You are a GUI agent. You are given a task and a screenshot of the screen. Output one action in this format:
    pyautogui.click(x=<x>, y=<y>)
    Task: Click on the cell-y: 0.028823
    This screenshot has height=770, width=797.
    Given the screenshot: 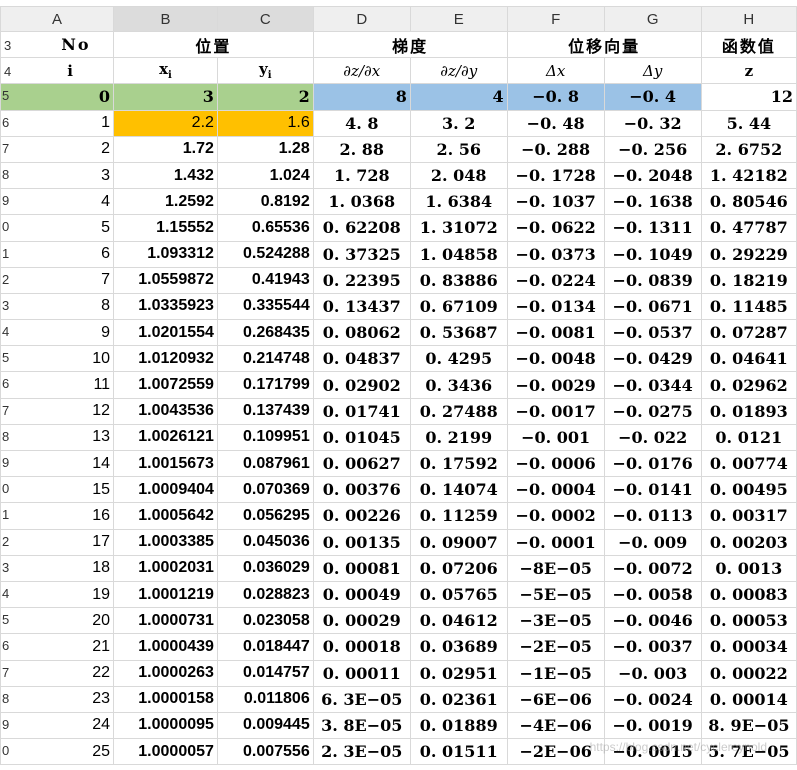 What is the action you would take?
    pyautogui.click(x=265, y=594)
    